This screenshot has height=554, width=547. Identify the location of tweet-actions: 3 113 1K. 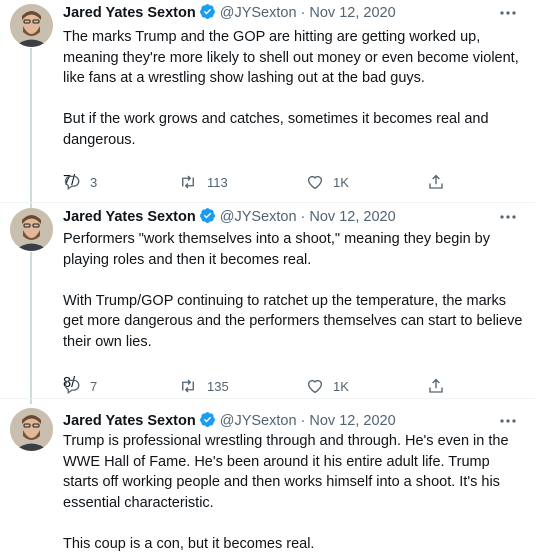
(293, 182).